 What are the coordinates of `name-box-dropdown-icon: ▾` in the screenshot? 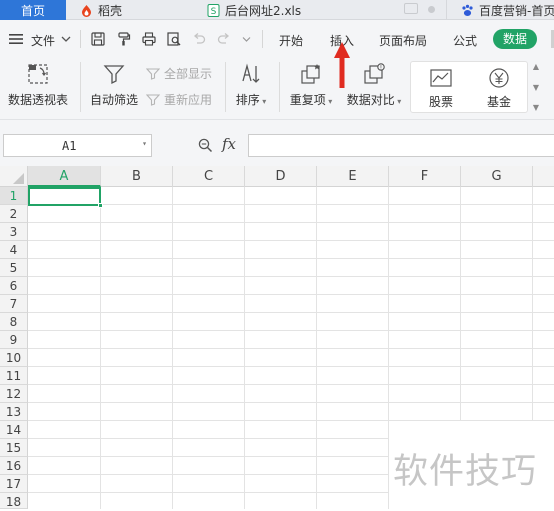 It's located at (144, 143).